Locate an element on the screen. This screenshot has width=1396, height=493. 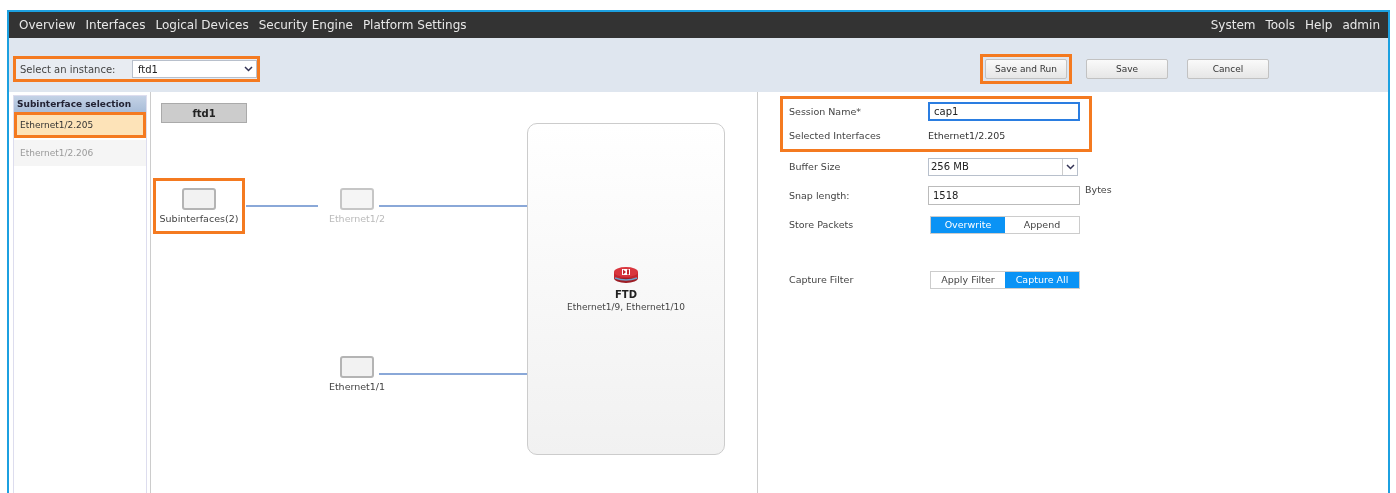
nav-link: Overview is located at coordinates (47, 25).